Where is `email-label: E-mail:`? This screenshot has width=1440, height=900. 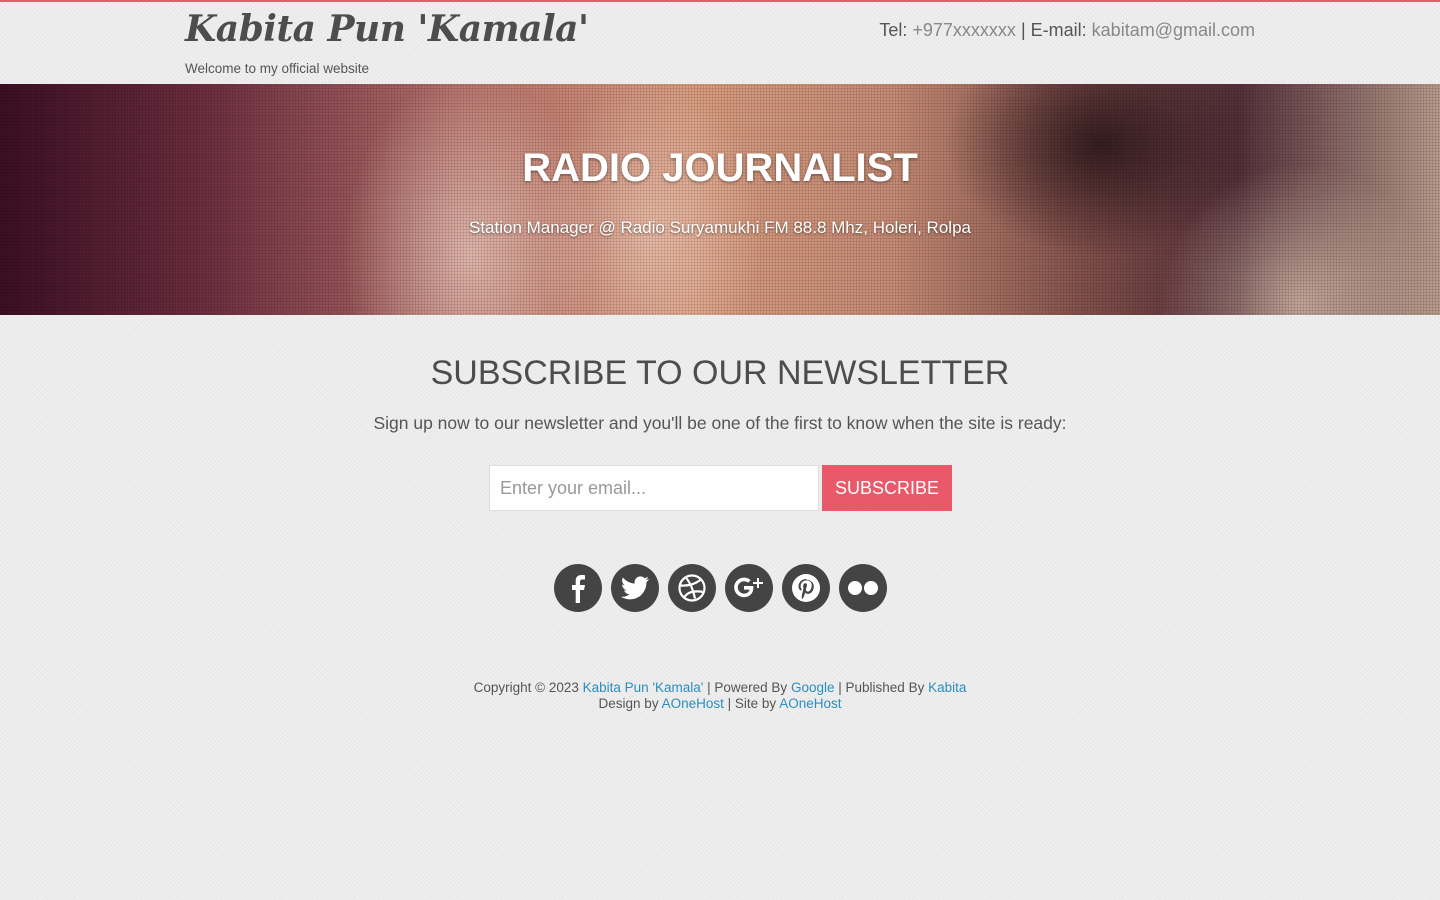
email-label: E-mail: is located at coordinates (1058, 30).